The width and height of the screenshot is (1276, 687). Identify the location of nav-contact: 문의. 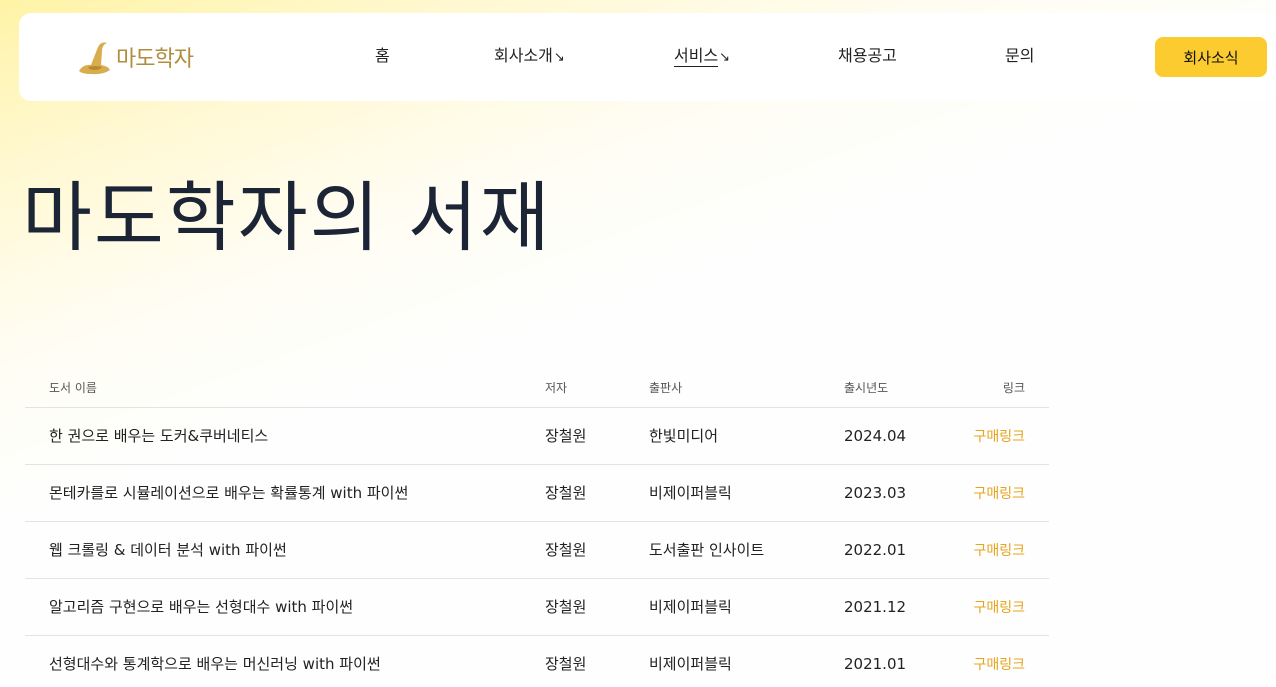
(1019, 56).